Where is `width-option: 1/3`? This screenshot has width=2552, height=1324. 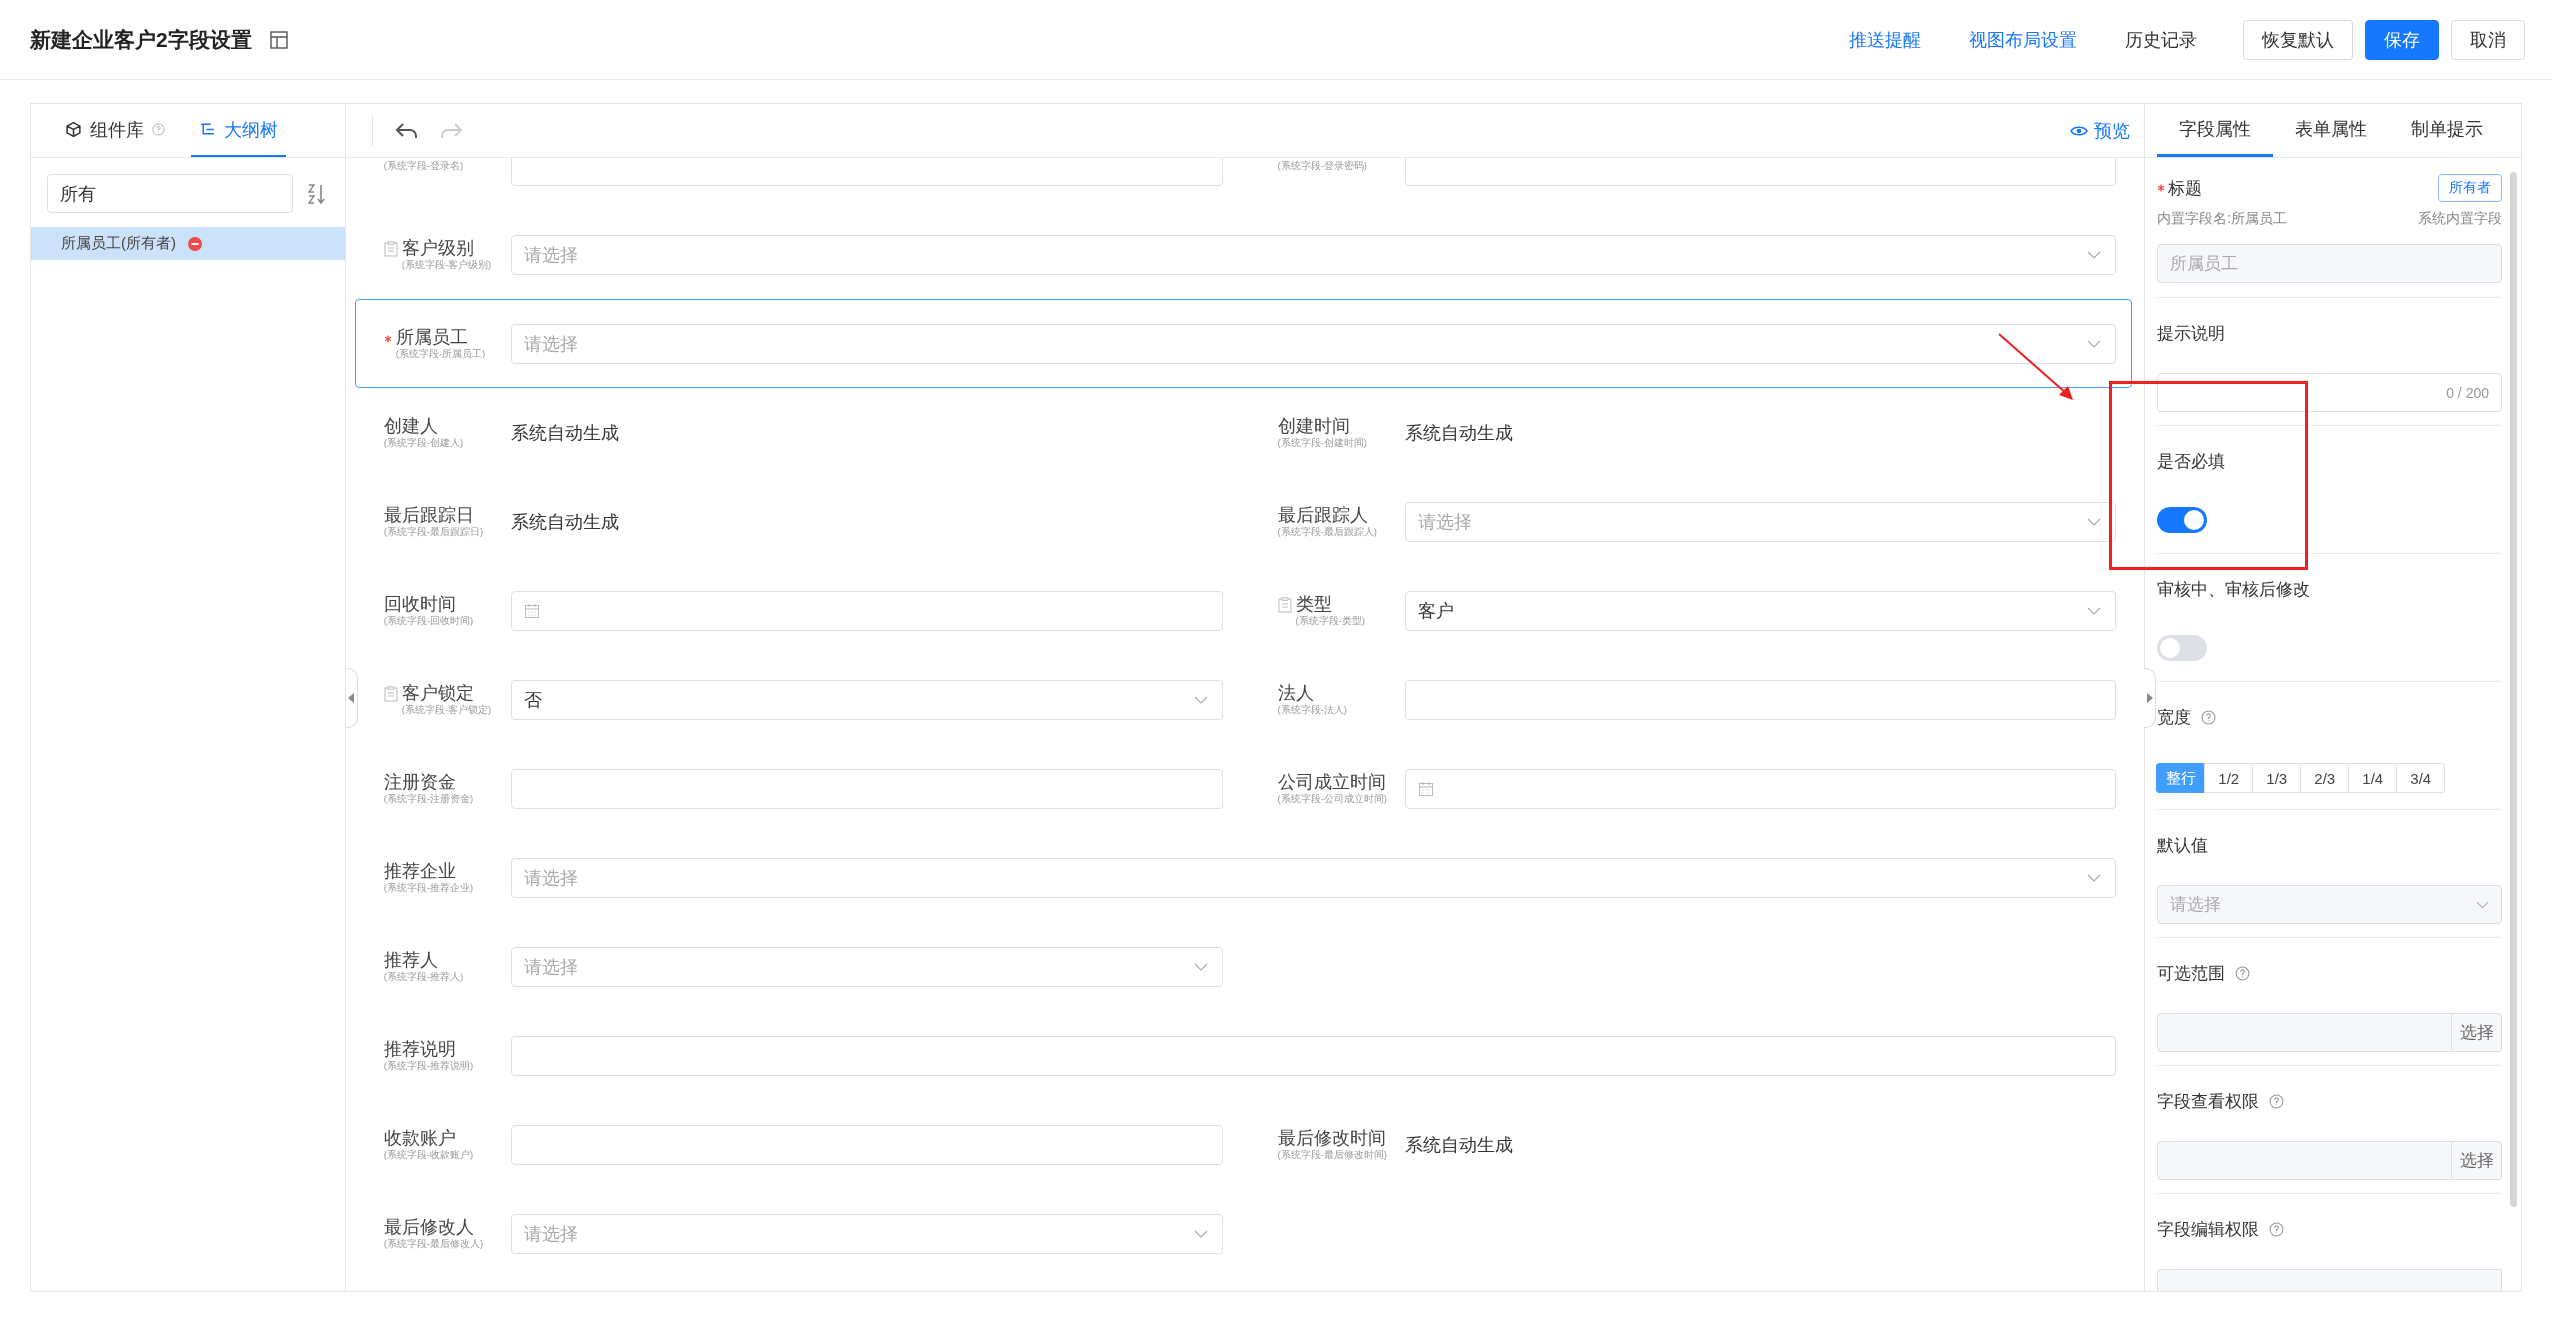
width-option: 1/3 is located at coordinates (2277, 778).